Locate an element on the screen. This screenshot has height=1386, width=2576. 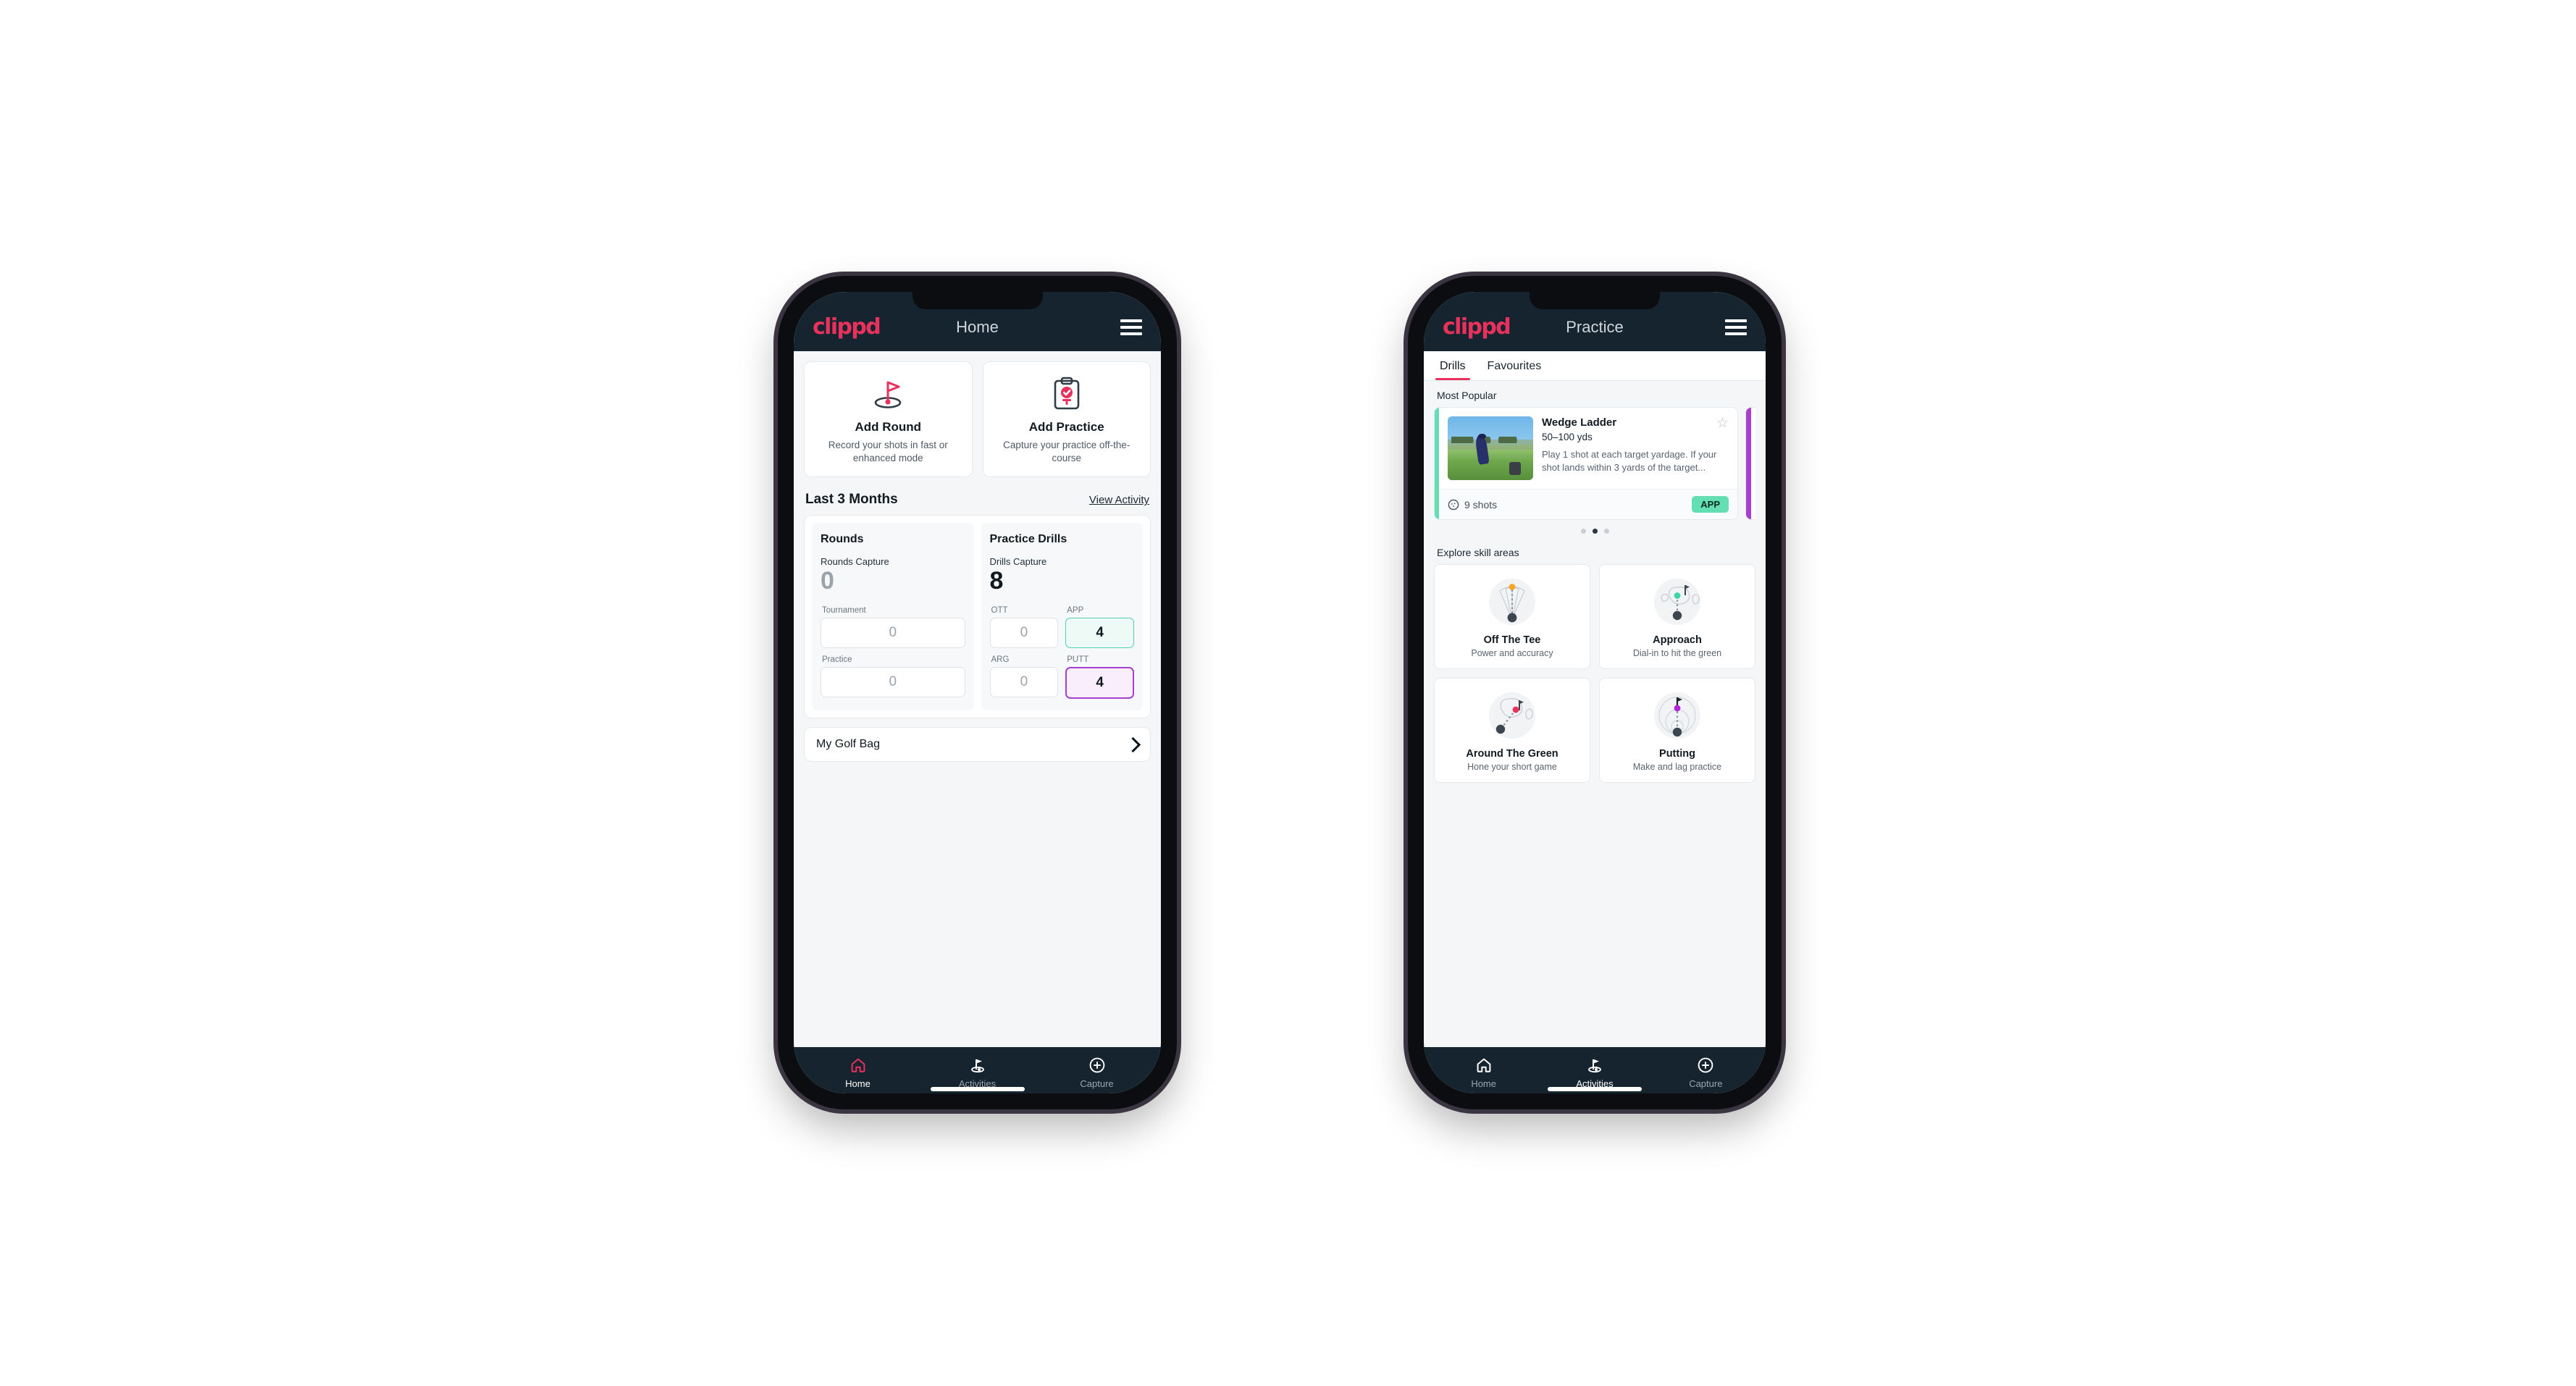
drill-skill-badge: APP is located at coordinates (1710, 504).